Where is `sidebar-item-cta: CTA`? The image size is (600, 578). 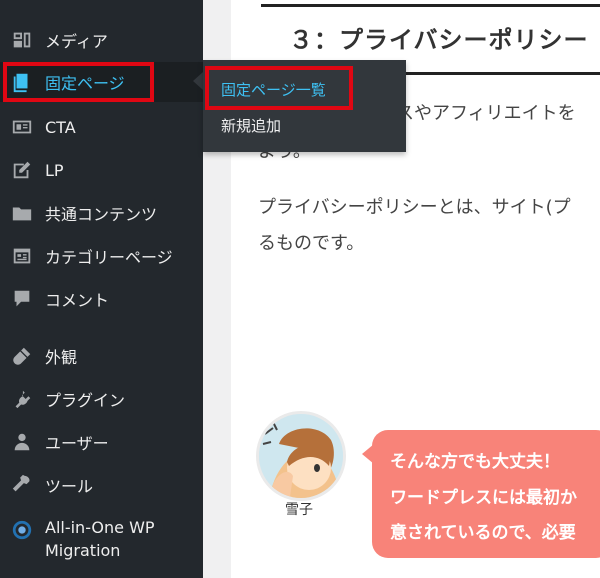
sidebar-item-cta: CTA is located at coordinates (101, 127).